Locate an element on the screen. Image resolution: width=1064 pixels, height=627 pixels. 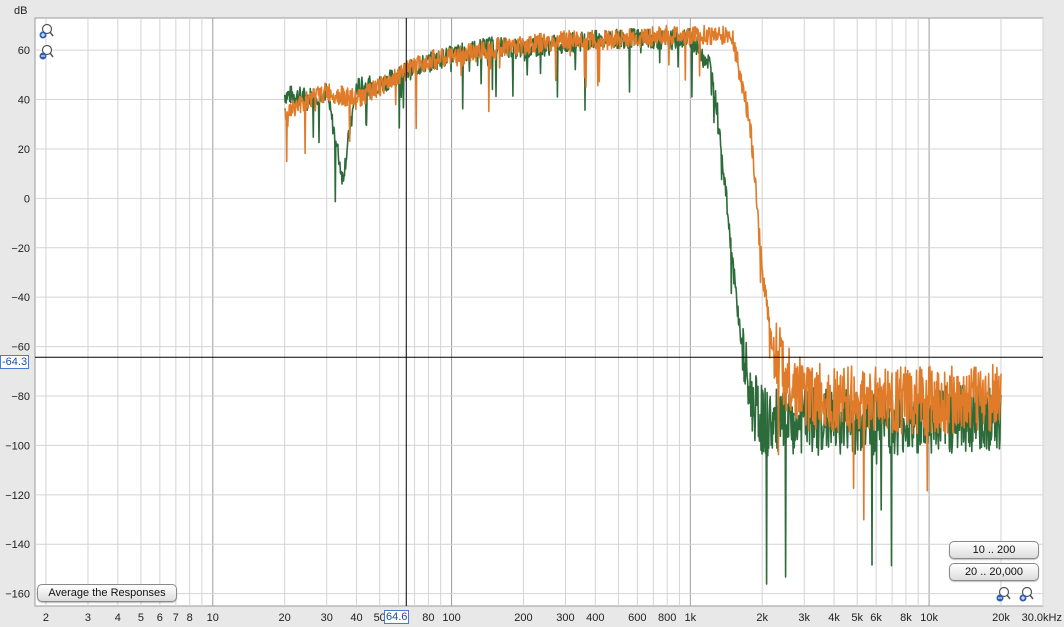
x-tick-label: 8 is located at coordinates (190, 618).